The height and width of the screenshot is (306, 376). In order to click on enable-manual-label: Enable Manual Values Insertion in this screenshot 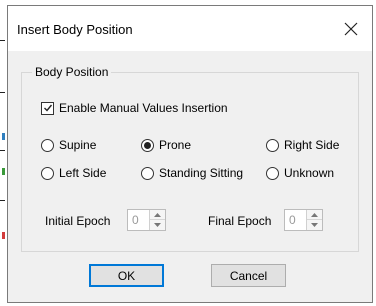, I will do `click(143, 108)`.